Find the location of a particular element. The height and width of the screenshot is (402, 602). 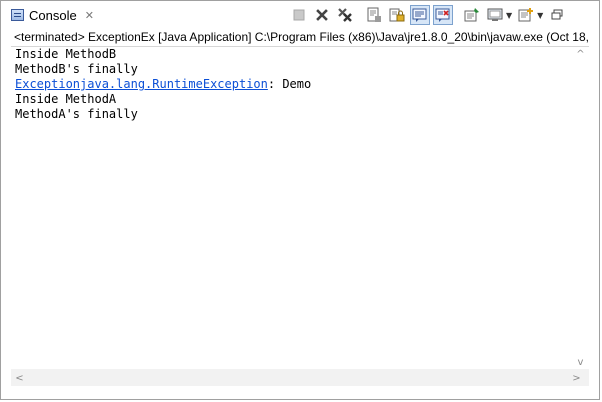

scroll-up-icon: ^ is located at coordinates (580, 54).